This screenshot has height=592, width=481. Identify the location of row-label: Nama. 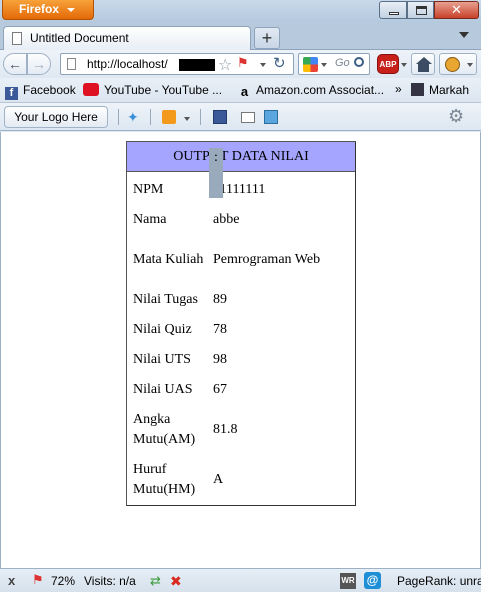
(150, 219).